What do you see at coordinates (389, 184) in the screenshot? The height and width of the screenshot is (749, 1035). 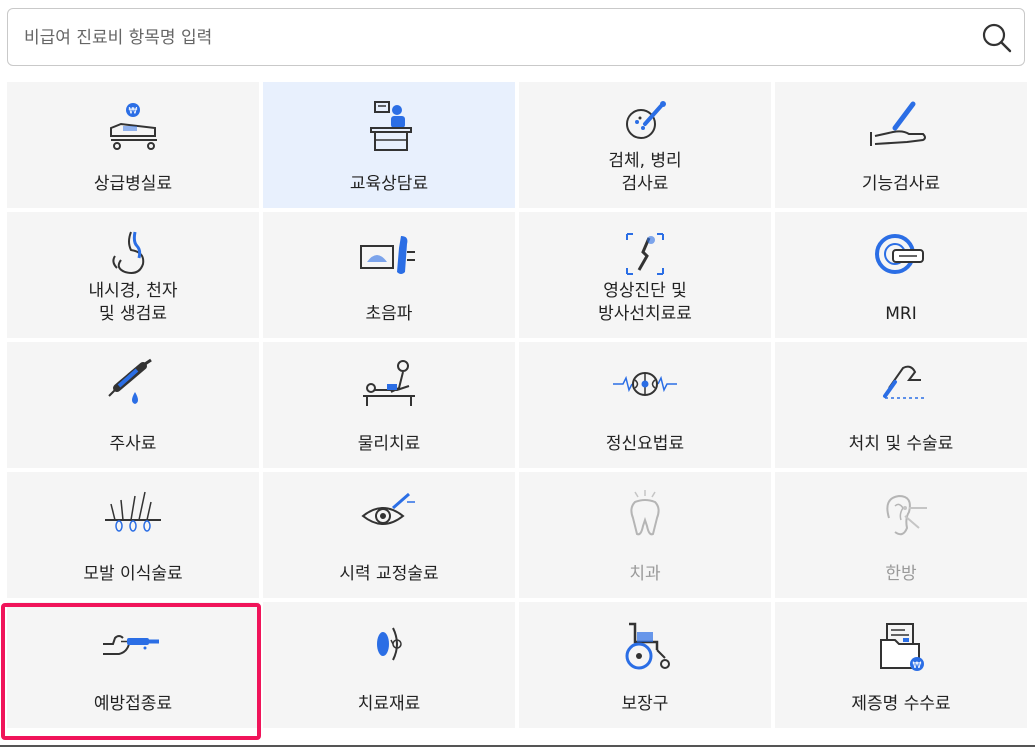 I see `tile-label: 교육상담료` at bounding box center [389, 184].